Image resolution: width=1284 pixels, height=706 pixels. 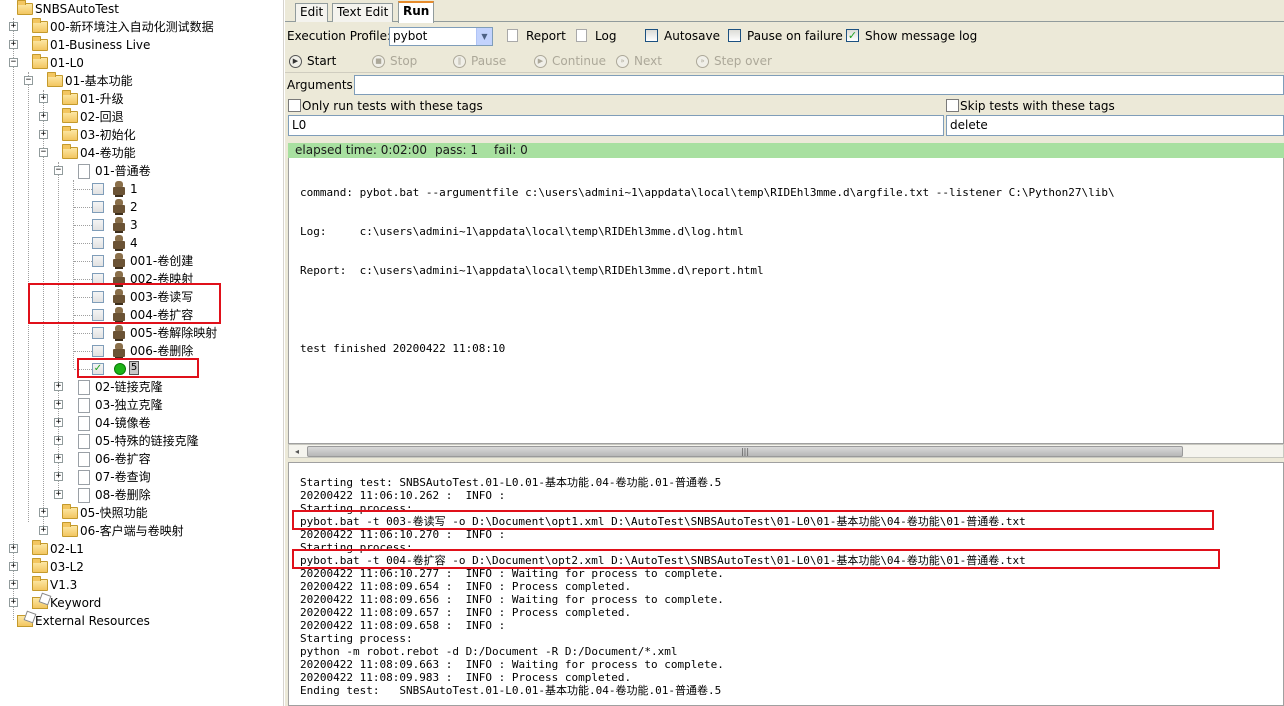 What do you see at coordinates (297, 451) in the screenshot?
I see `scroll-left-icon: ◂` at bounding box center [297, 451].